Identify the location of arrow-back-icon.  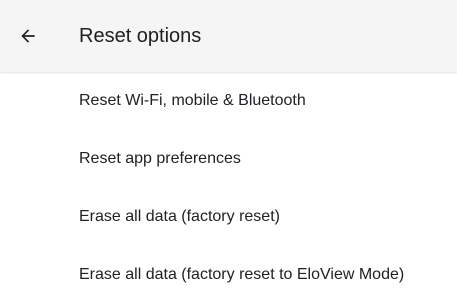
(28, 36).